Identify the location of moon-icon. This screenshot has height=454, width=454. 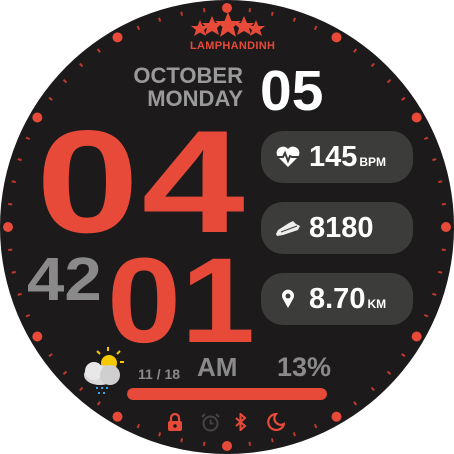
(276, 424).